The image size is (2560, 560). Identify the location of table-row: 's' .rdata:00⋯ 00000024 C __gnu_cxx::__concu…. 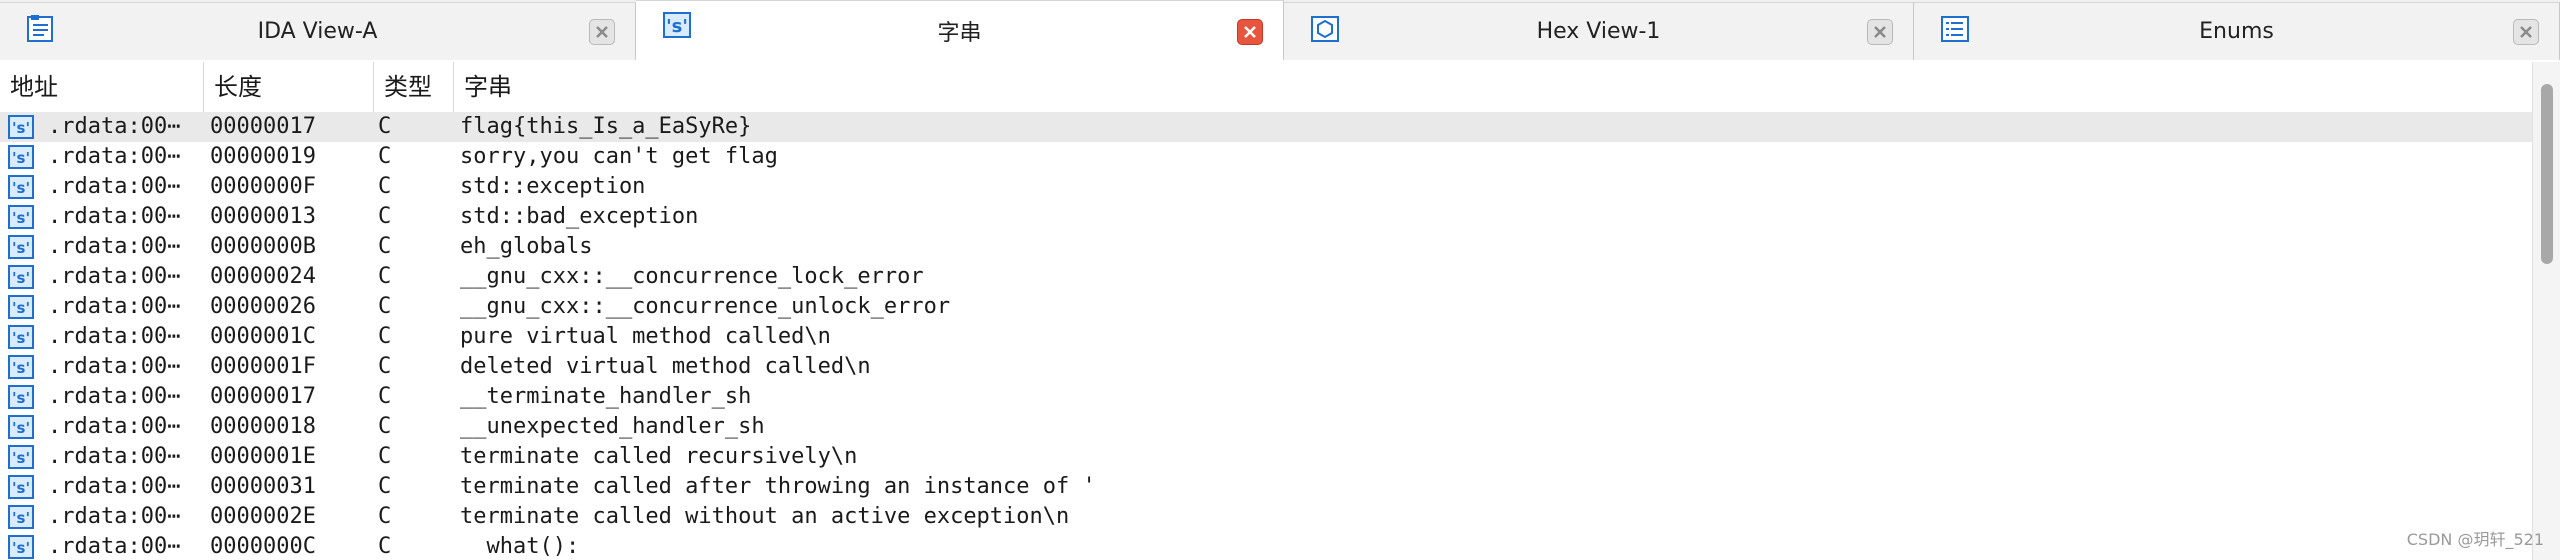
(1266, 277).